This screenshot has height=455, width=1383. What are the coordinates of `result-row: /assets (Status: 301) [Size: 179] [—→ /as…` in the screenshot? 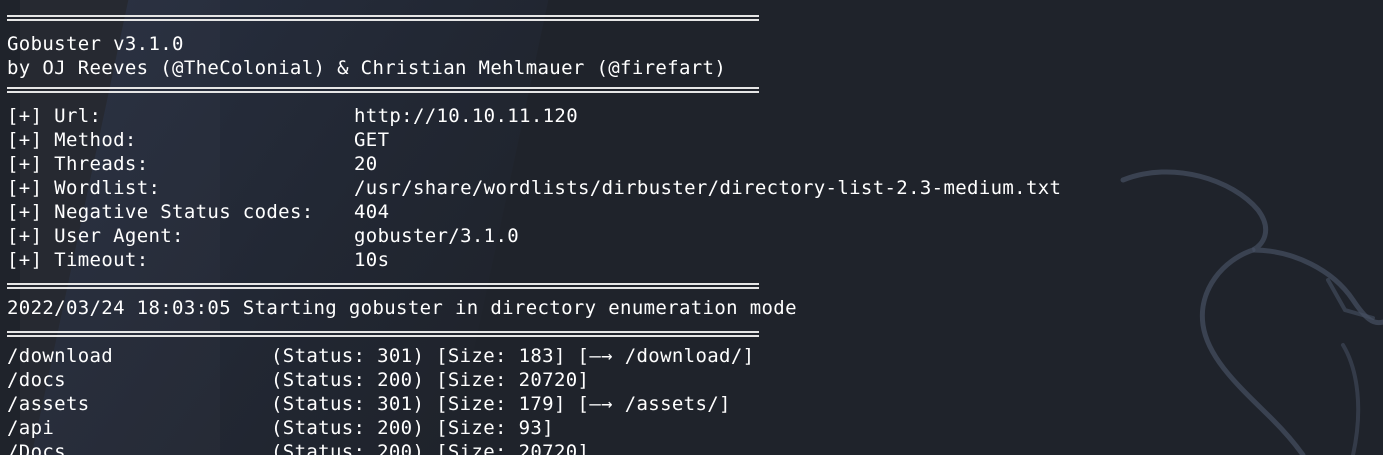 It's located at (369, 404).